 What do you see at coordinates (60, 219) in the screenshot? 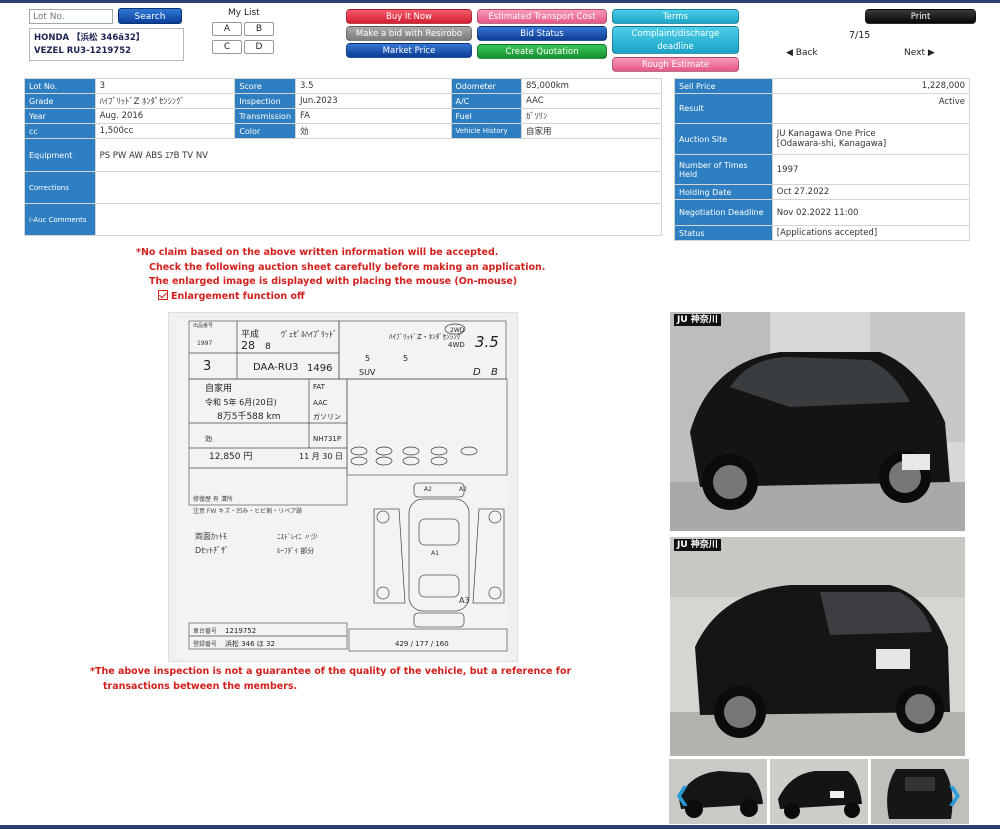
I see `comments-label: i-Auc Comments` at bounding box center [60, 219].